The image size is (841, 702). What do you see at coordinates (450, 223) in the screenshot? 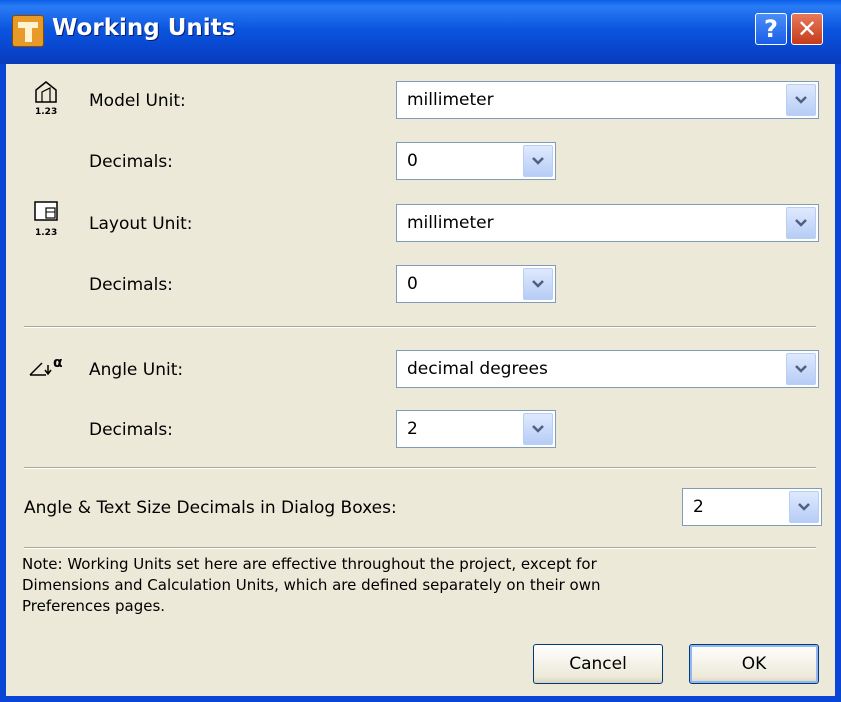
I see `layout-unit-value: millimeter` at bounding box center [450, 223].